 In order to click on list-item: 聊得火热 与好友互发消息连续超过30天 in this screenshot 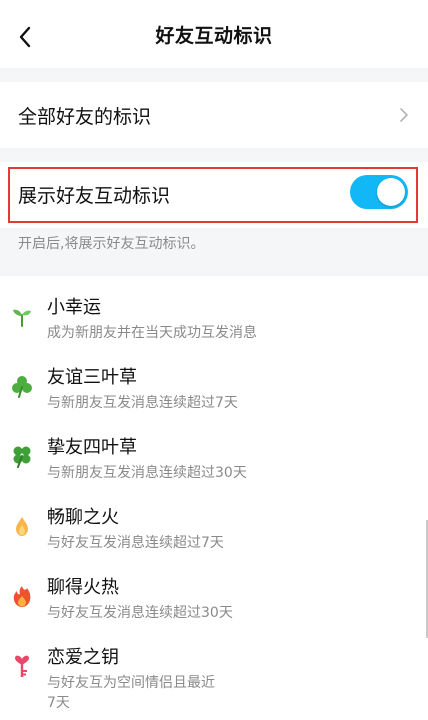, I will do `click(214, 595)`.